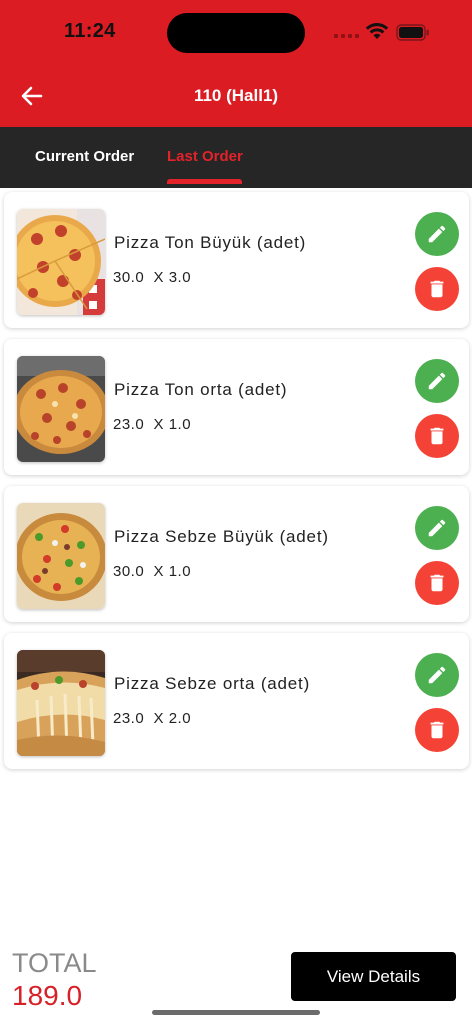 This screenshot has width=472, height=1024. I want to click on item-price-quantity: 30.0 X 1.0, so click(152, 571).